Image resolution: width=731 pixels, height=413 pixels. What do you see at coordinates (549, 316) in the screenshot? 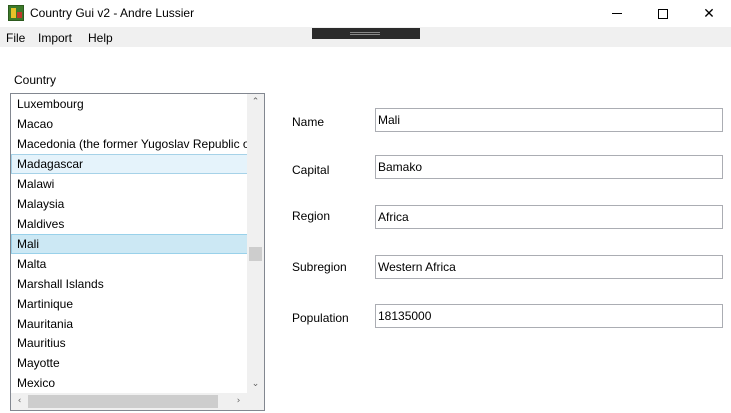
I see `population-field: 18135000` at bounding box center [549, 316].